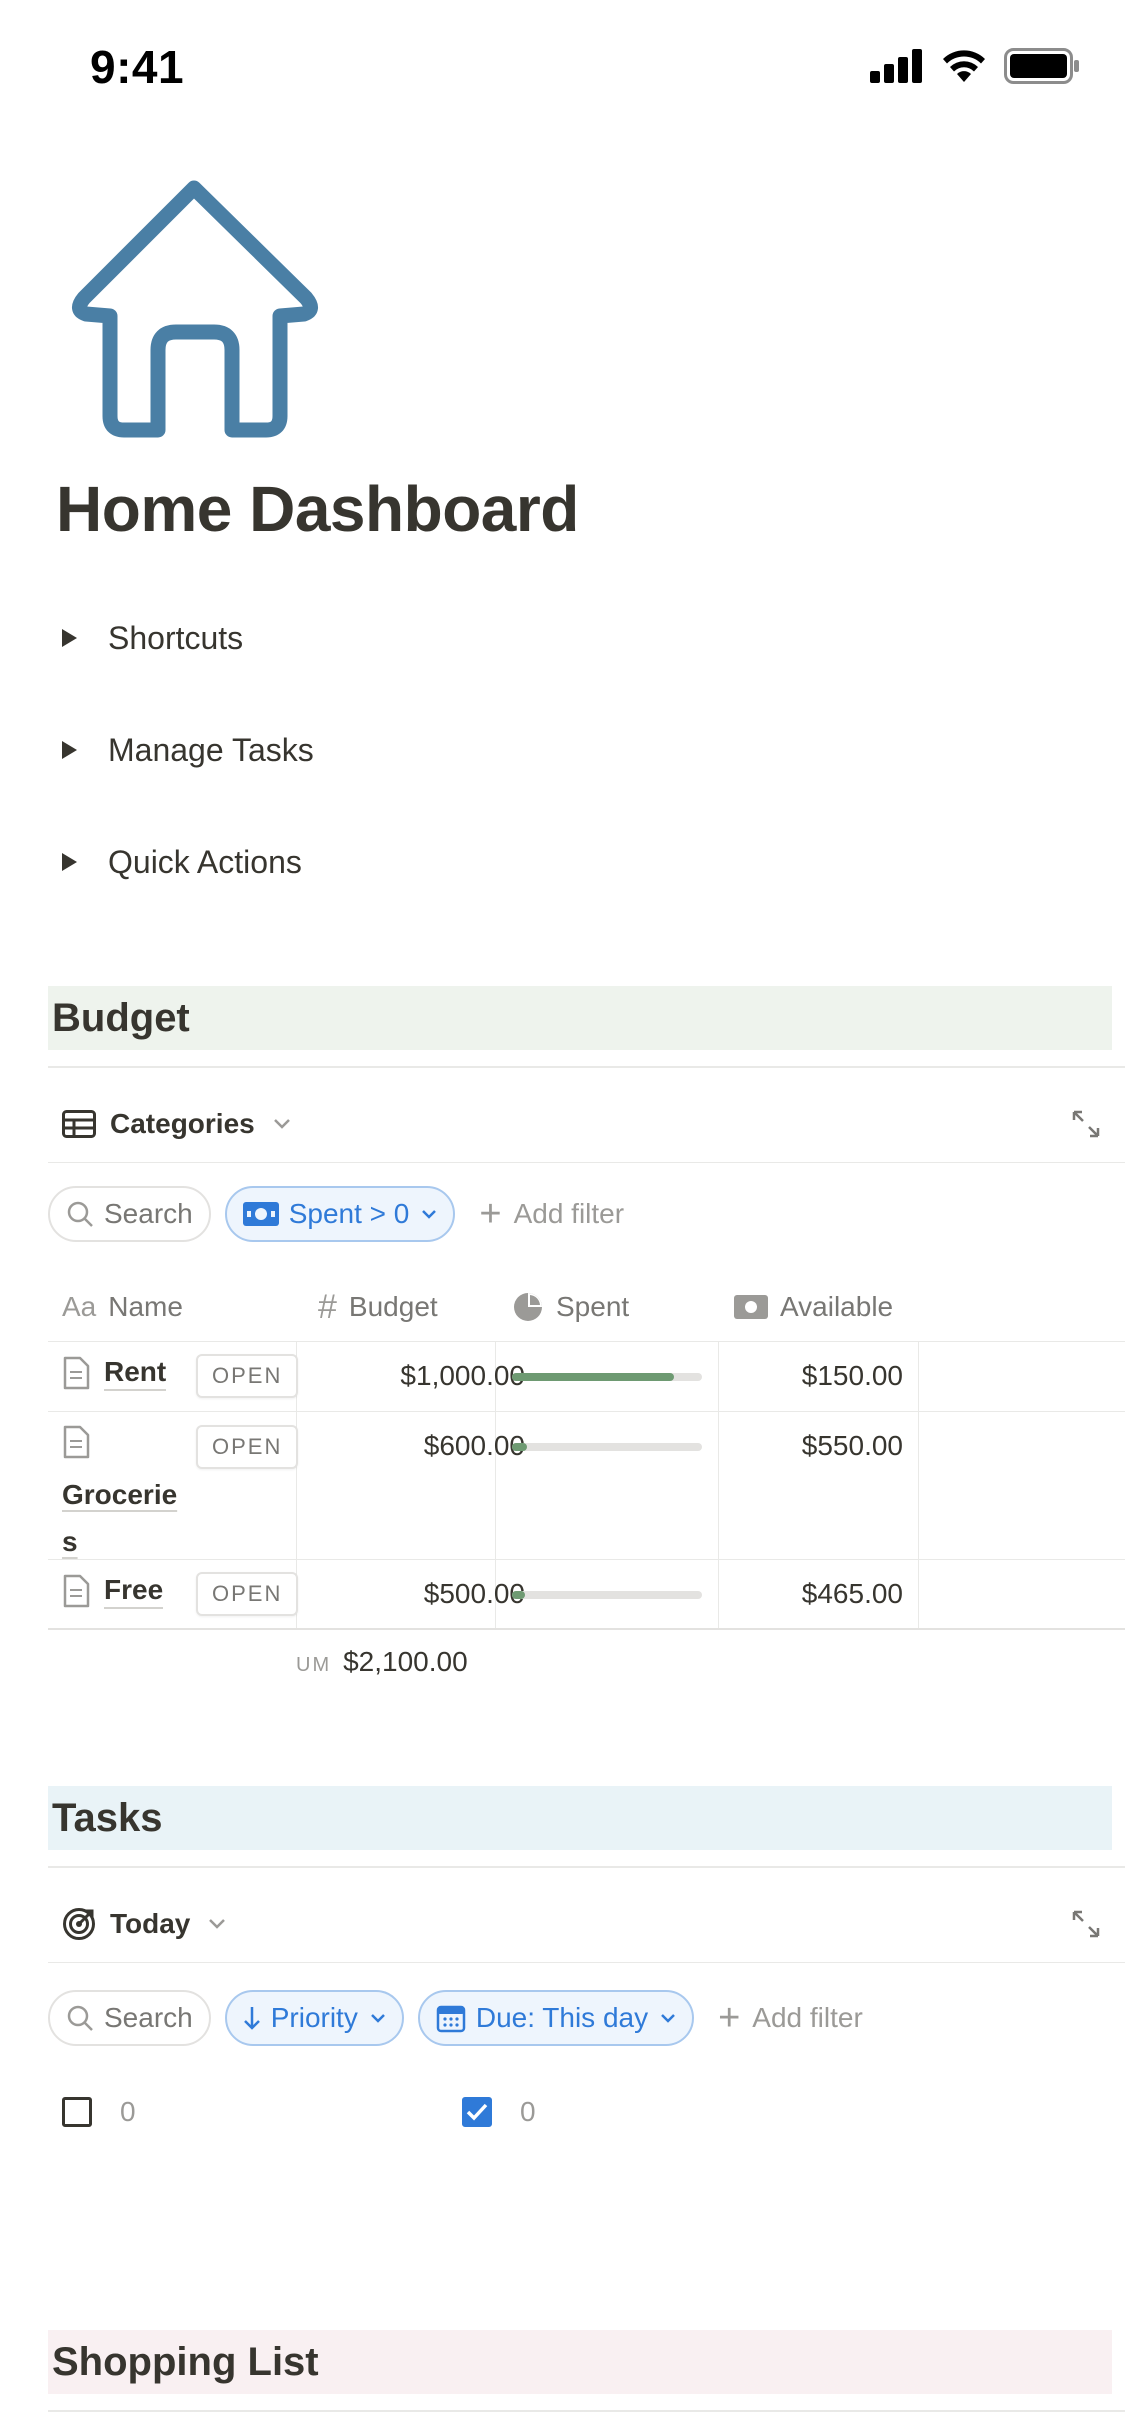 This screenshot has height=2436, width=1125. Describe the element at coordinates (76, 1373) in the screenshot. I see `page-icon` at that location.